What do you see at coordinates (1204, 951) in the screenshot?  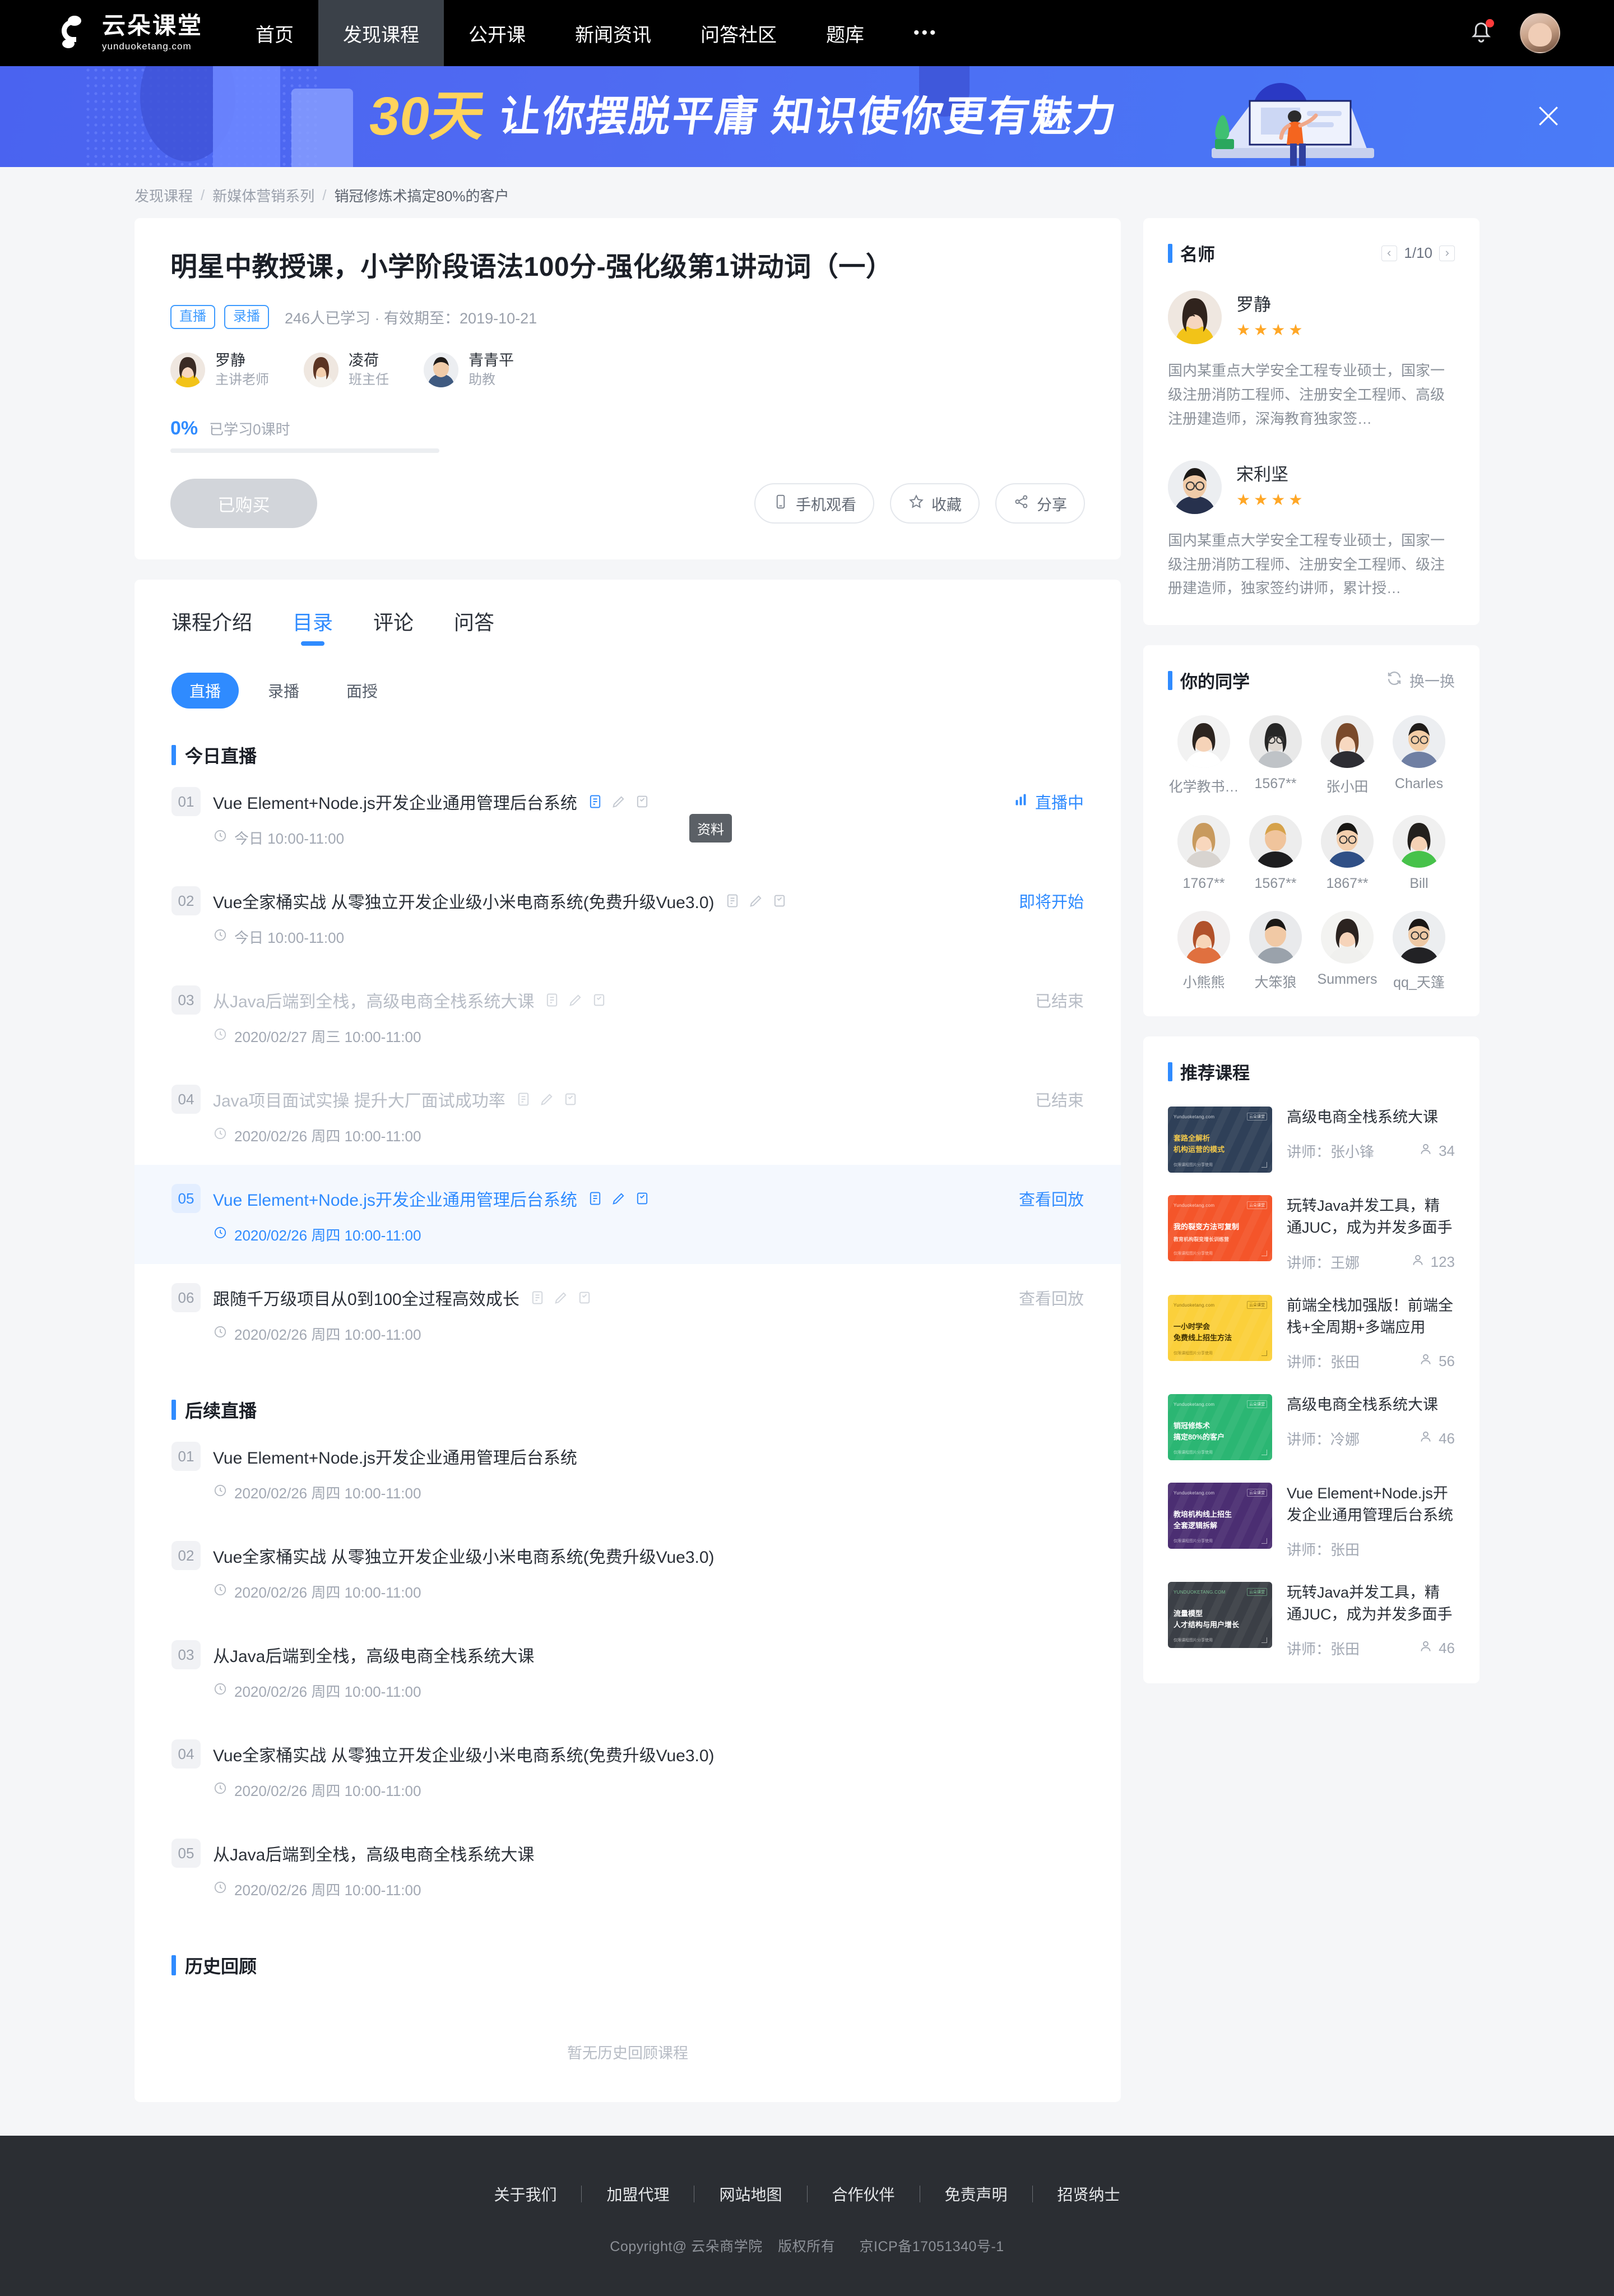 I see `classmate-item: 小熊熊` at bounding box center [1204, 951].